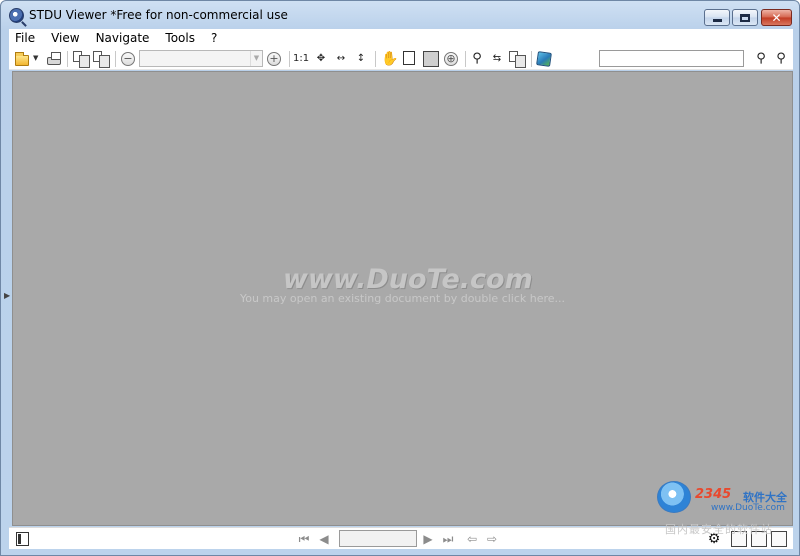  I want to click on page-number-input, so click(378, 538).